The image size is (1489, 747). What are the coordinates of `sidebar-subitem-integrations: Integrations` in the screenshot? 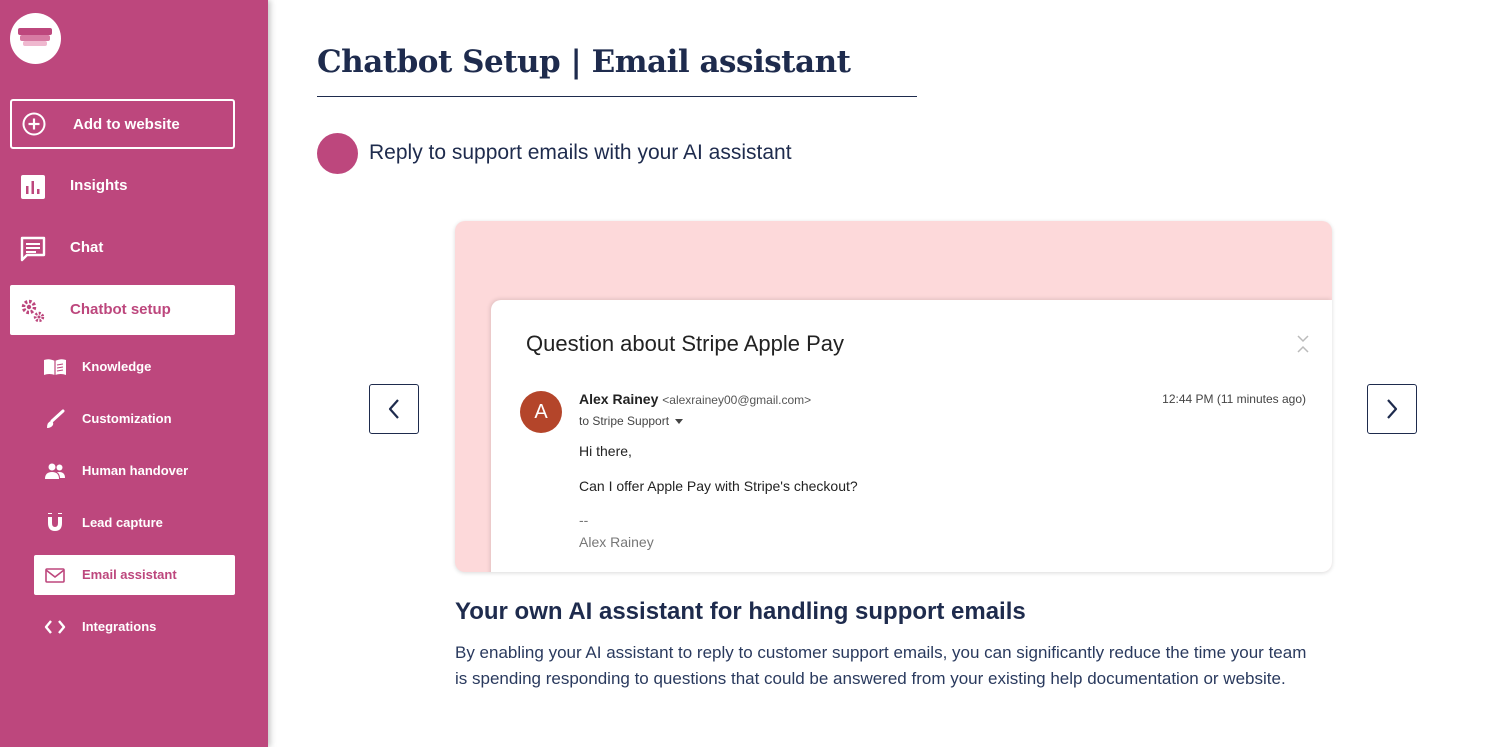 It's located at (134, 627).